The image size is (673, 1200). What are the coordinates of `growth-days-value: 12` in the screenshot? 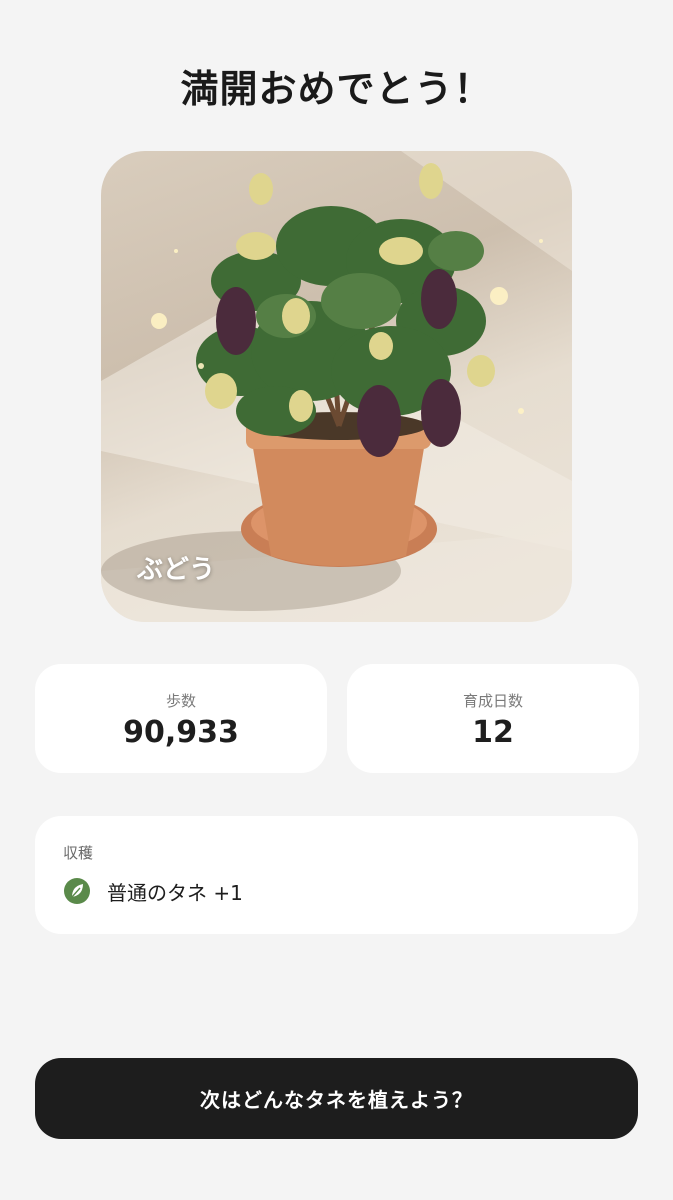 It's located at (493, 732).